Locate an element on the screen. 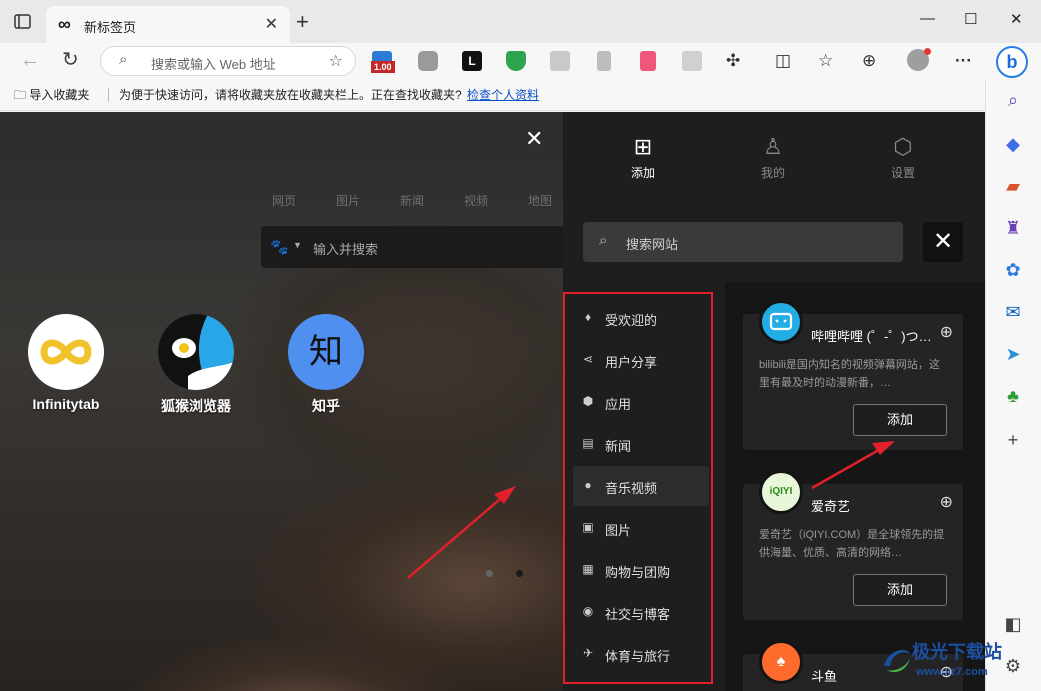  category-label: 应用 is located at coordinates (618, 404).